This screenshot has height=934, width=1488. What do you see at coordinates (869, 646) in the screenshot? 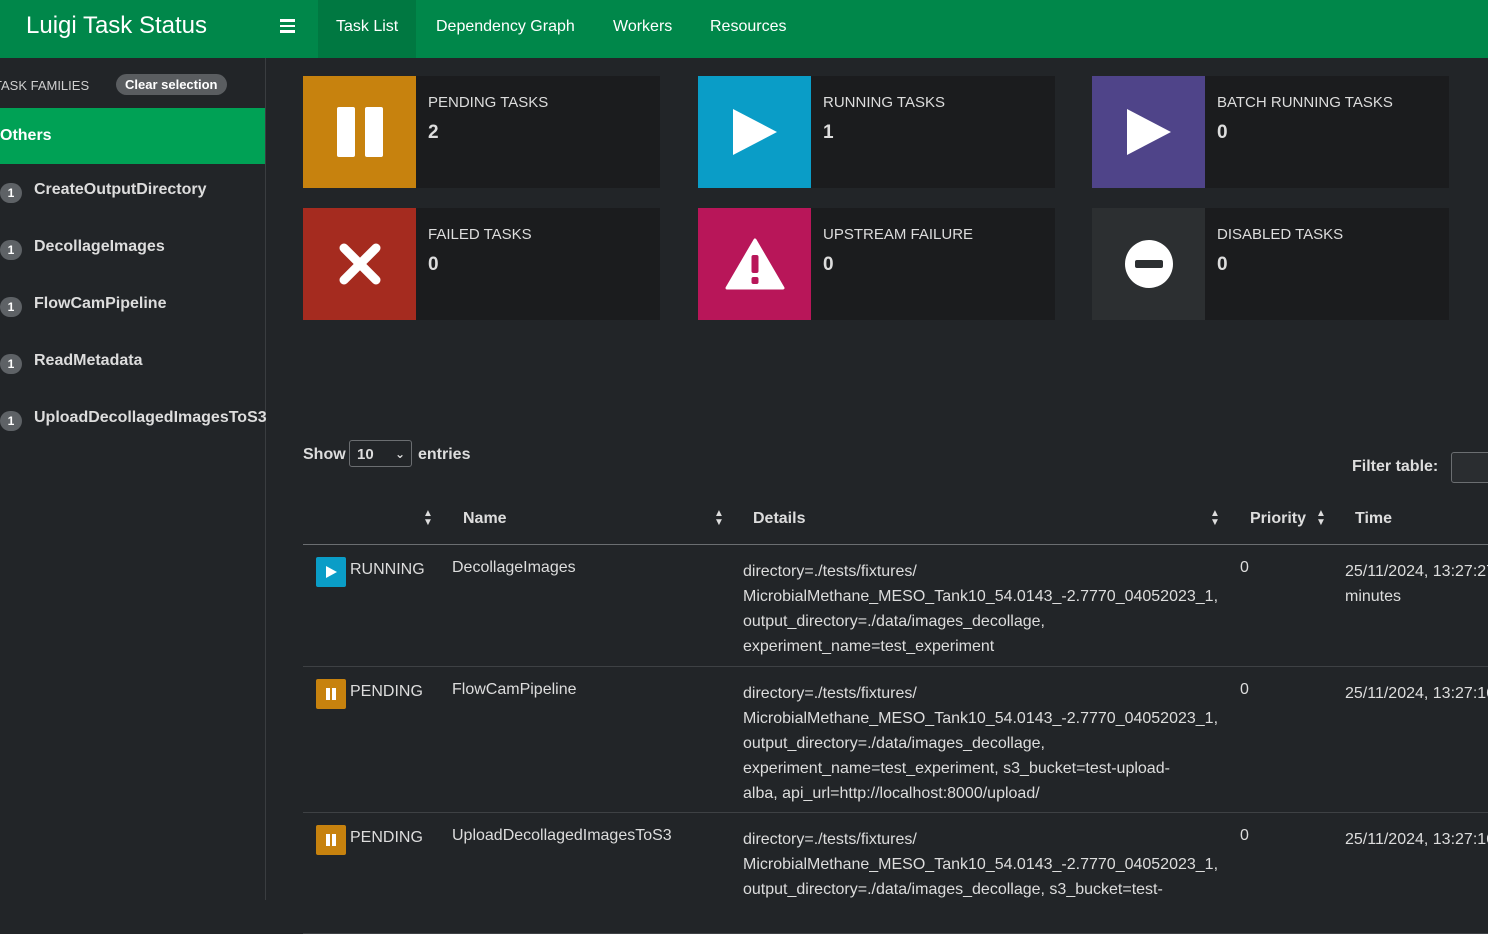
I see `details-line: experiment_name=test_experiment` at bounding box center [869, 646].